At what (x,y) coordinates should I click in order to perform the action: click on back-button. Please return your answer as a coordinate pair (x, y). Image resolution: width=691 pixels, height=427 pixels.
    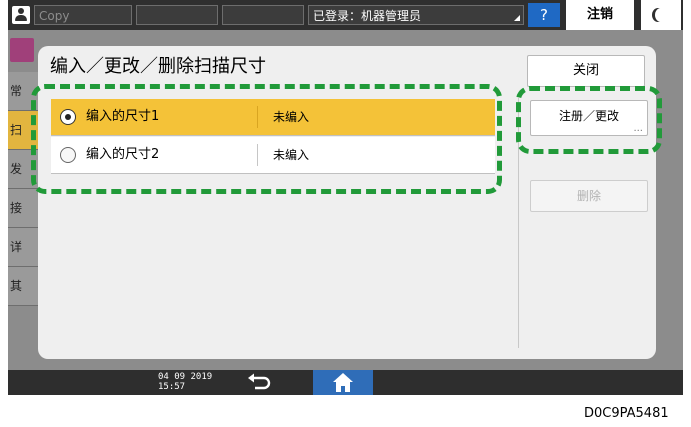
    Looking at the image, I should click on (260, 382).